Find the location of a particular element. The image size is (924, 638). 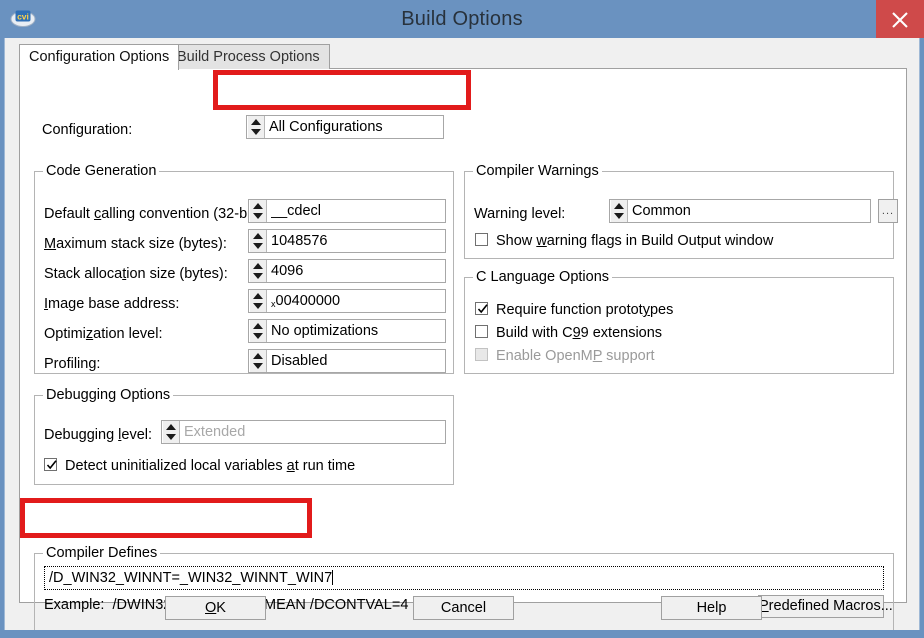

label-build-with-c99-extensions: Build with C99 extensions is located at coordinates (579, 333).